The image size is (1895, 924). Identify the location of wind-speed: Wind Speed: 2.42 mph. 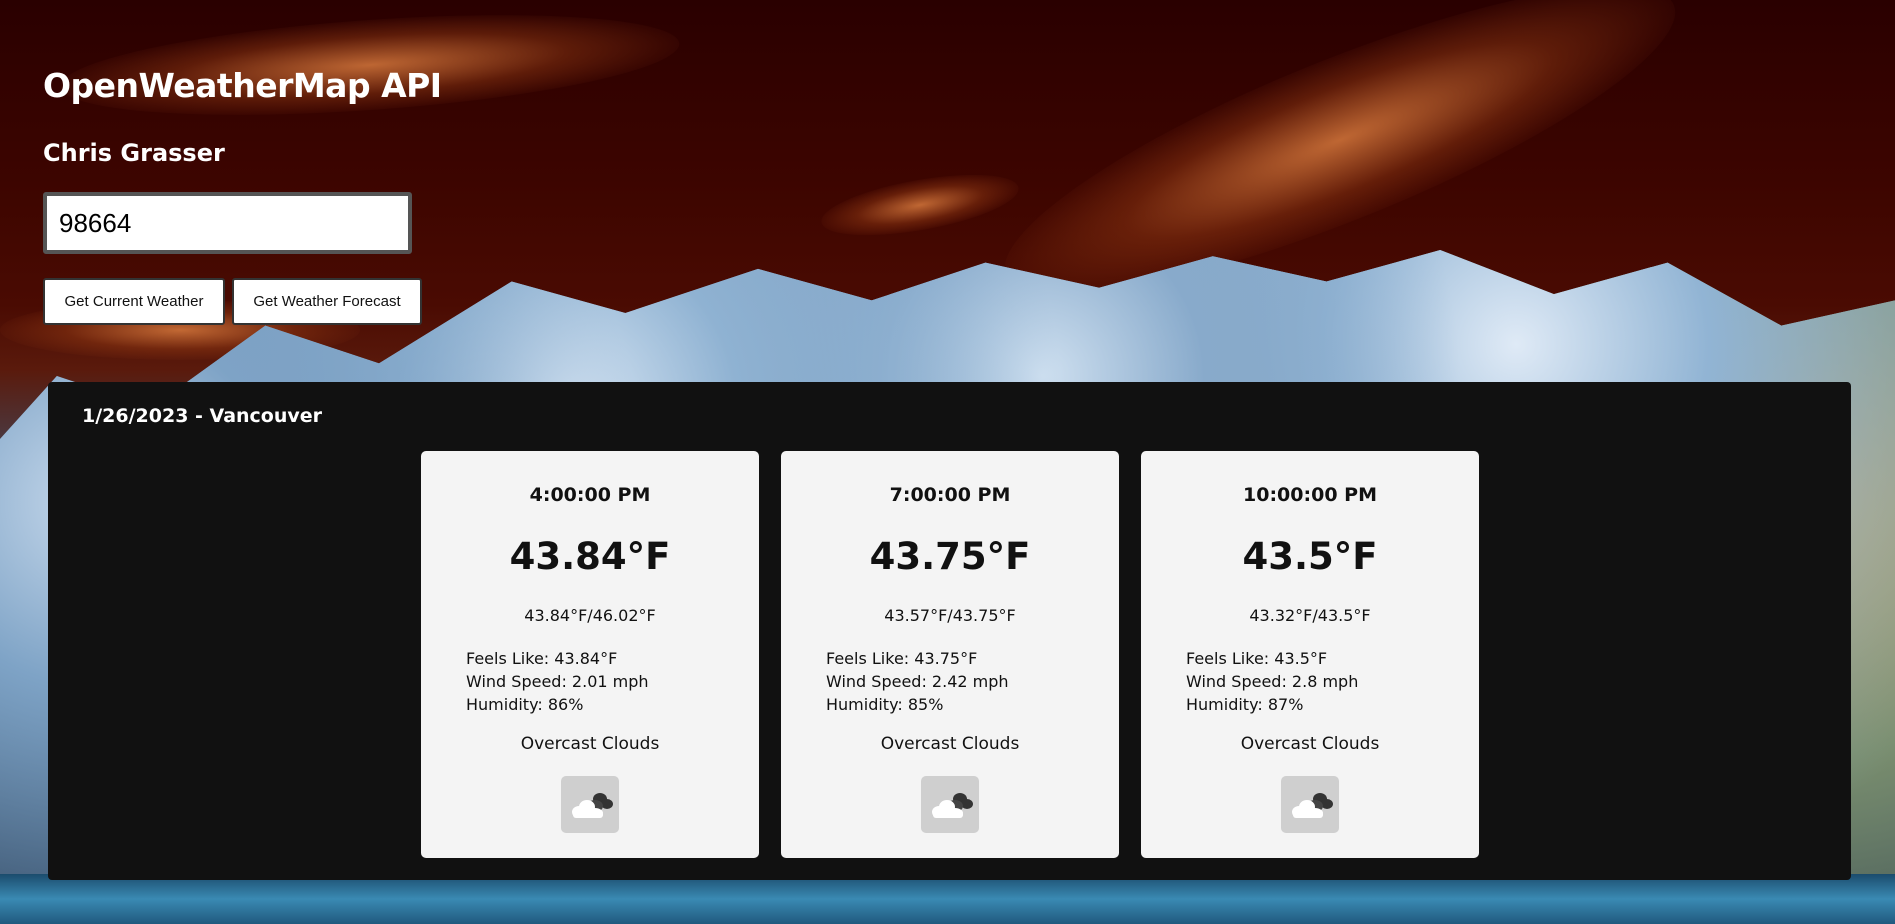
(917, 681).